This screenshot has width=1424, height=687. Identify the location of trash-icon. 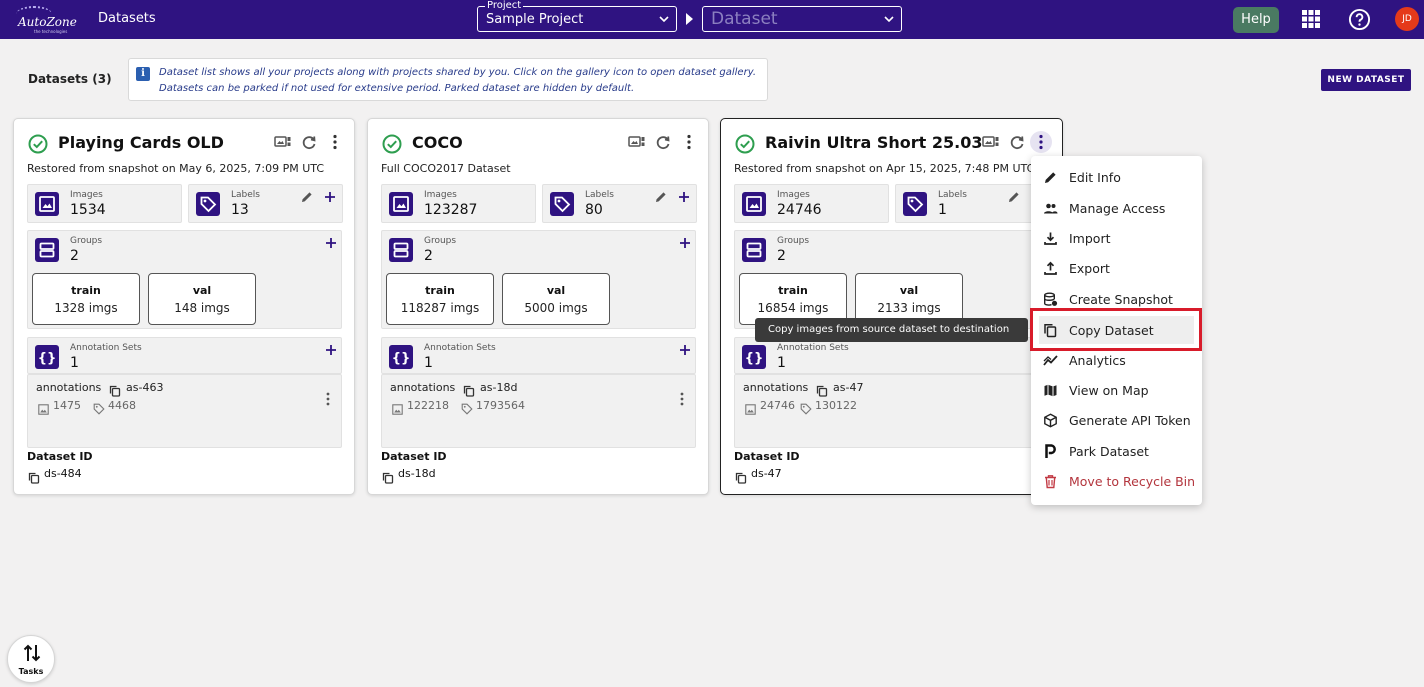
(1050, 481).